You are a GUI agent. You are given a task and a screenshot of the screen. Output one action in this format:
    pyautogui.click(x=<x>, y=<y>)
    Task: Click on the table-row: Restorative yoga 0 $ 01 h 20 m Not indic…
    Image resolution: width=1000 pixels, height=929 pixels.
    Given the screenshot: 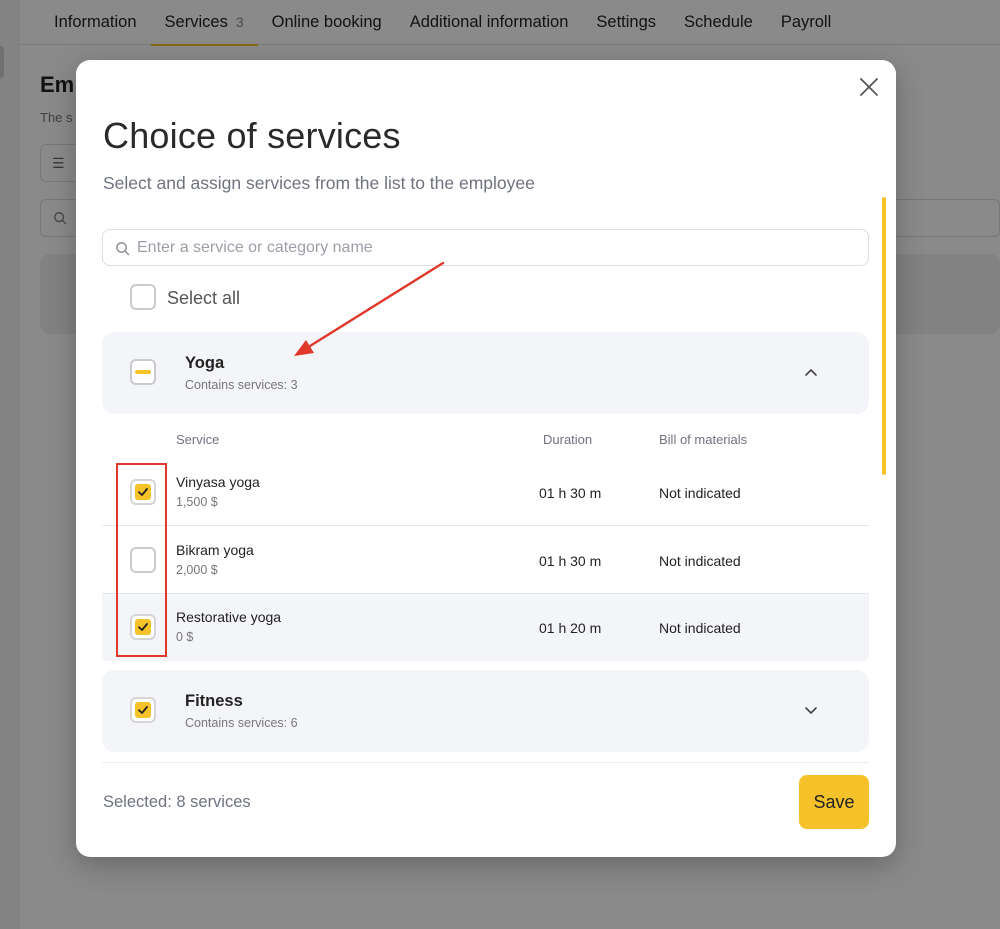 What is the action you would take?
    pyautogui.click(x=485, y=627)
    